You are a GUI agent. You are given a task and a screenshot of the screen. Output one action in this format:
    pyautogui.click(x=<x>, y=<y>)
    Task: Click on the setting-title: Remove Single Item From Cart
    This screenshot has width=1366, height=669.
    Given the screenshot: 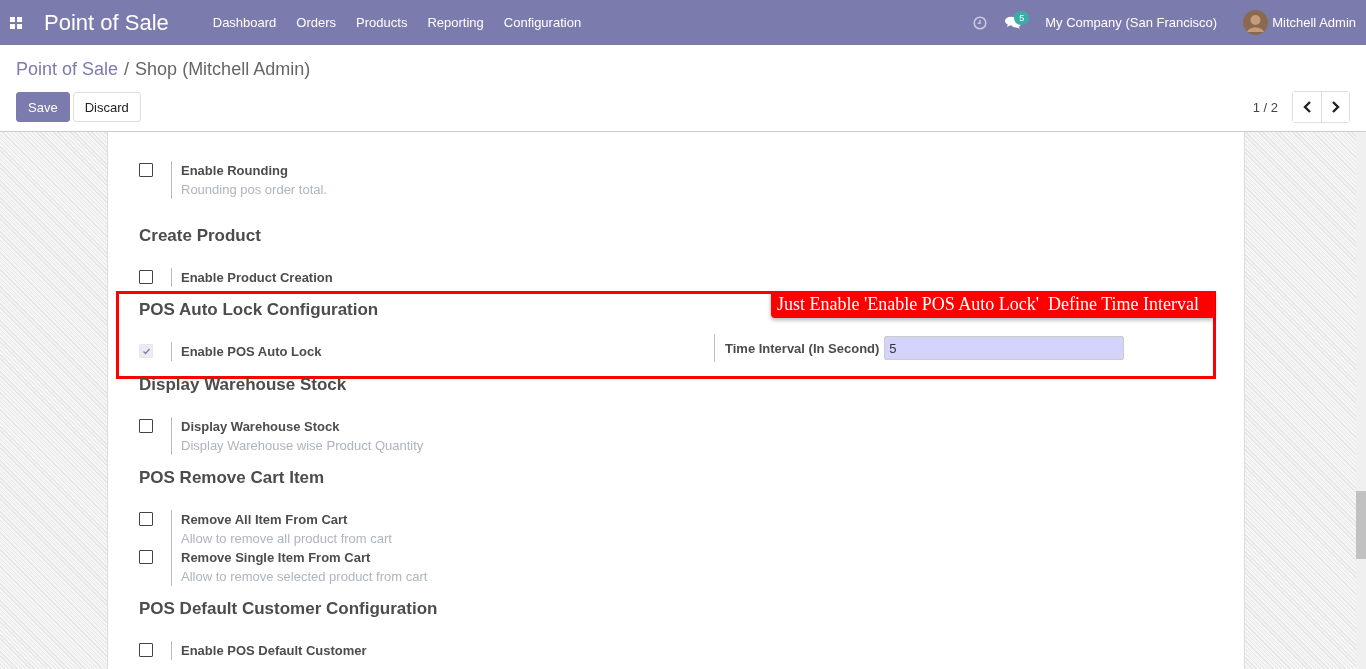 What is the action you would take?
    pyautogui.click(x=276, y=558)
    